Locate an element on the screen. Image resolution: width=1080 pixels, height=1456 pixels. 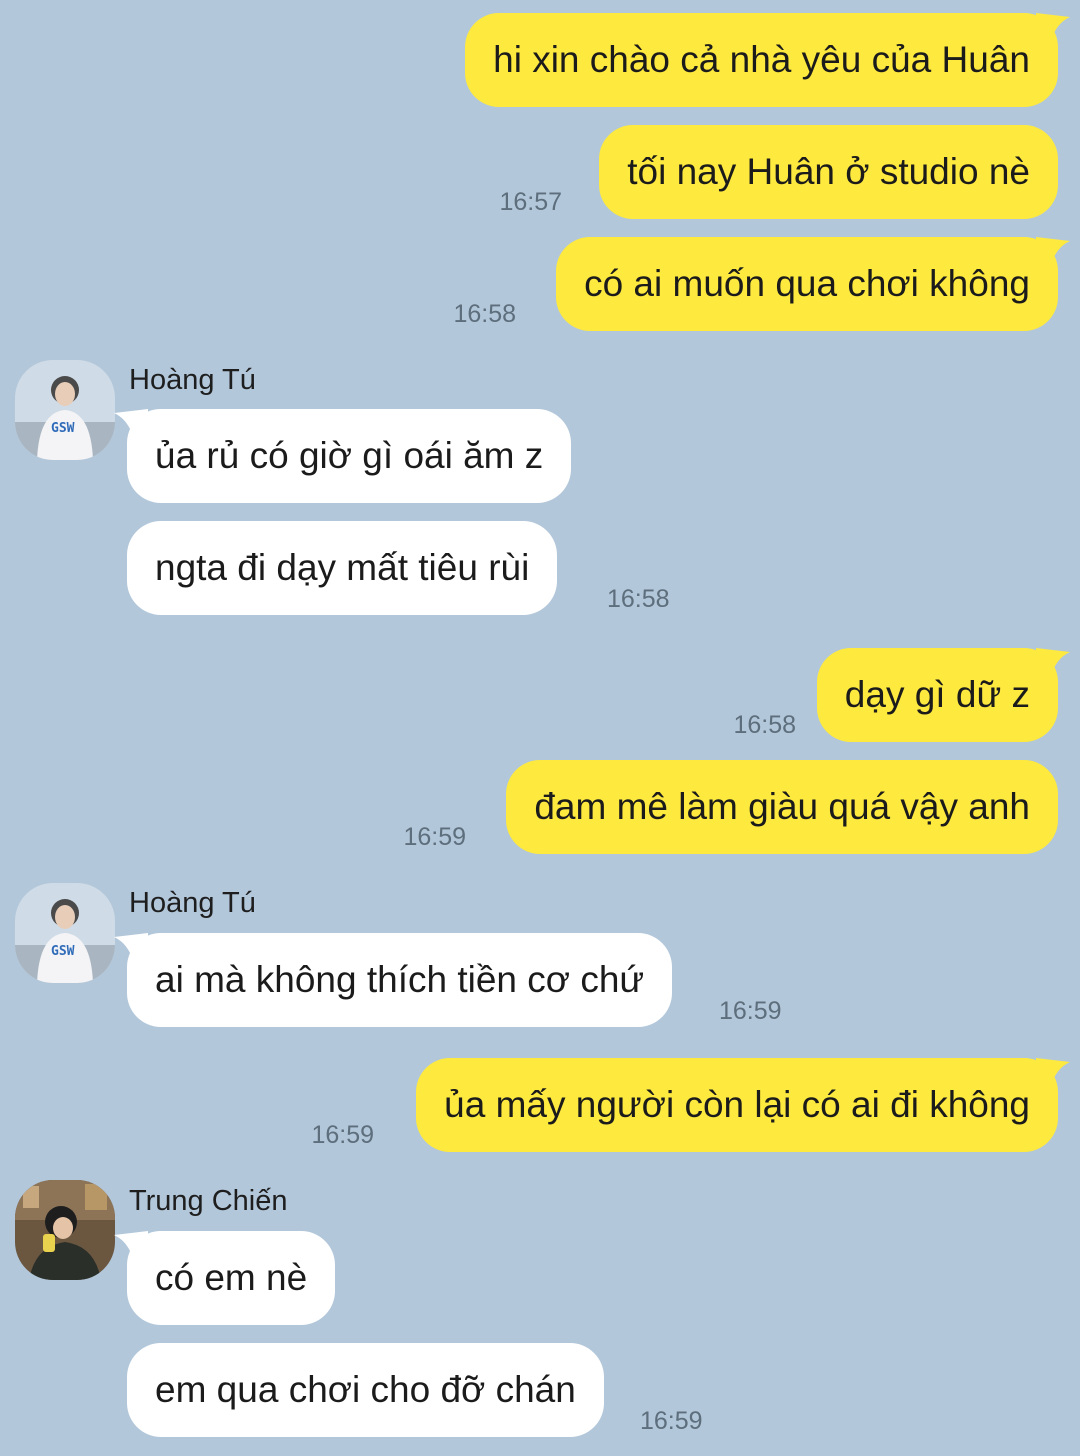
message-bubble-outgoing: dạy gì dữ z is located at coordinates (937, 695).